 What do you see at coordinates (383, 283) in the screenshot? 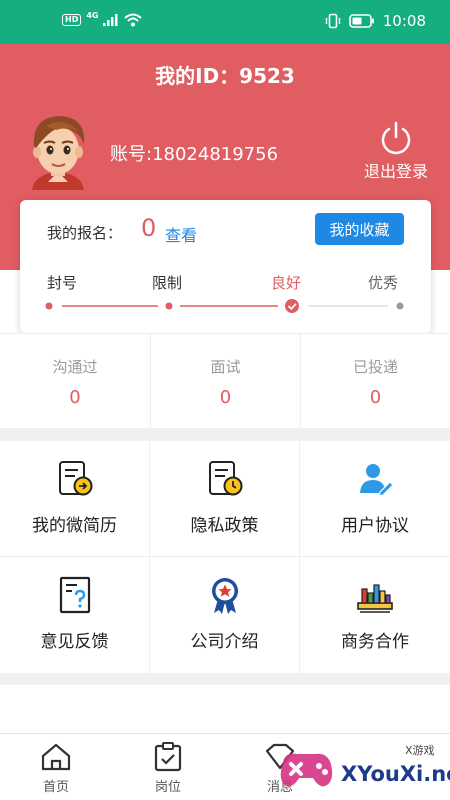
I see `level-excellent: 优秀` at bounding box center [383, 283].